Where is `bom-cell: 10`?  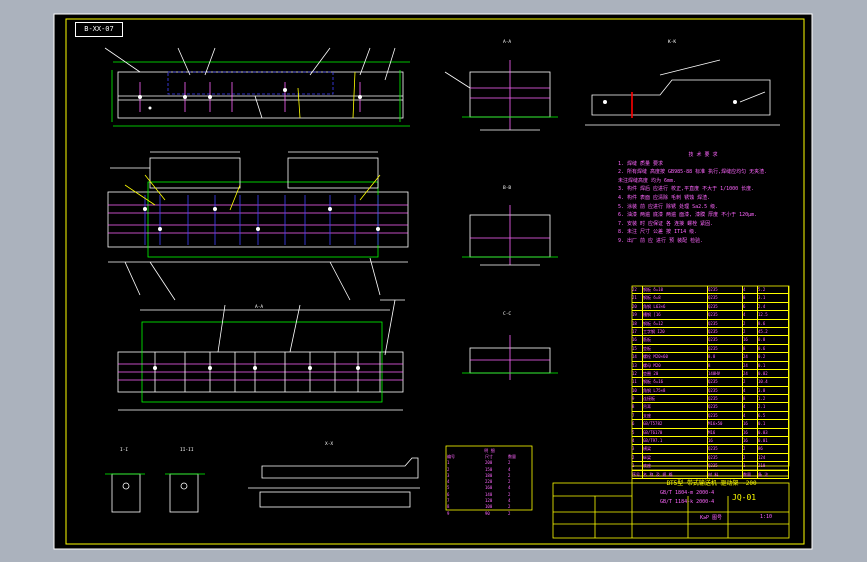 bom-cell: 10 is located at coordinates (637, 390).